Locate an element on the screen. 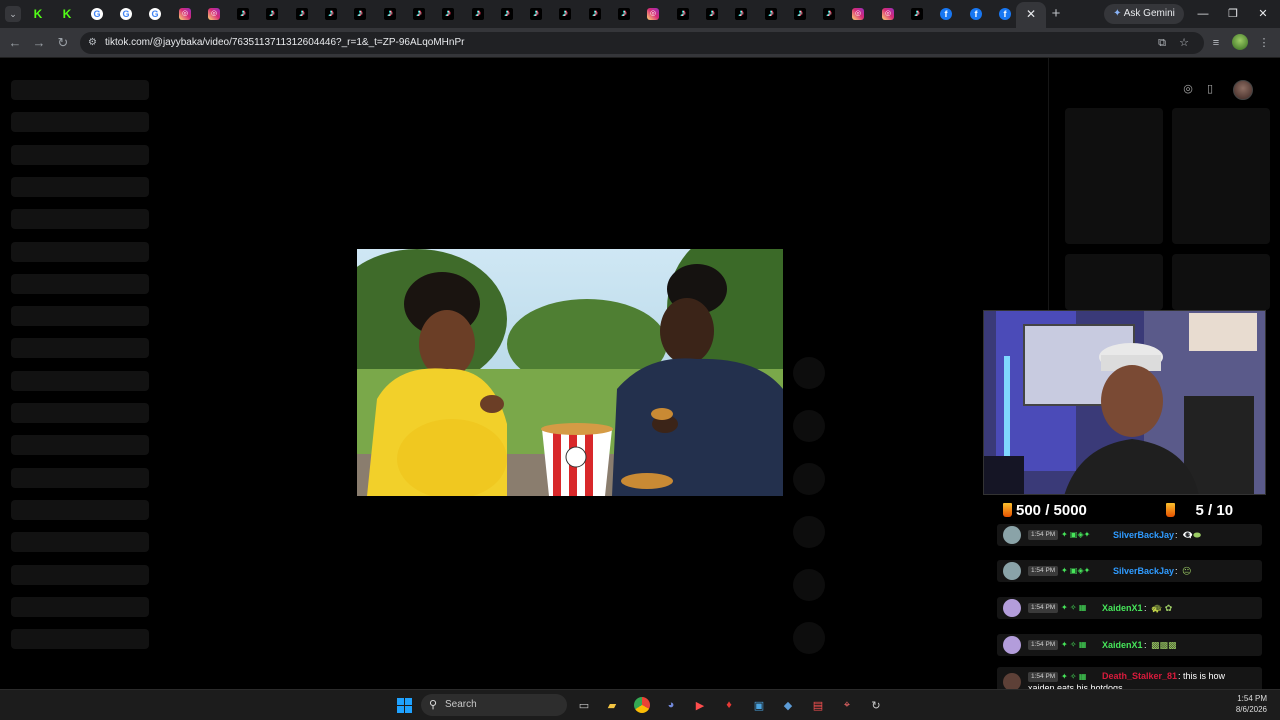 Image resolution: width=1280 pixels, height=720 pixels. restore-icon: ❐ is located at coordinates (1233, 14).